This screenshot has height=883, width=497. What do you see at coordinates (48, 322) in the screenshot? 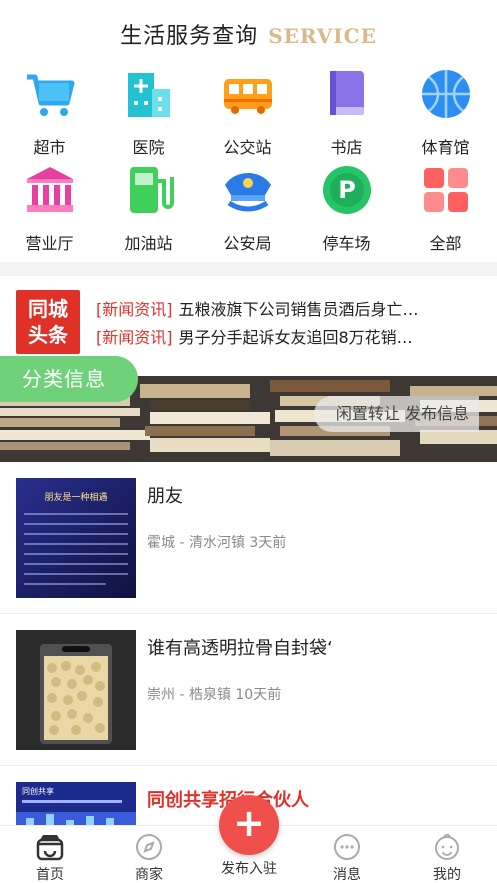
I see `city-headlines-logo: 同城 头条` at bounding box center [48, 322].